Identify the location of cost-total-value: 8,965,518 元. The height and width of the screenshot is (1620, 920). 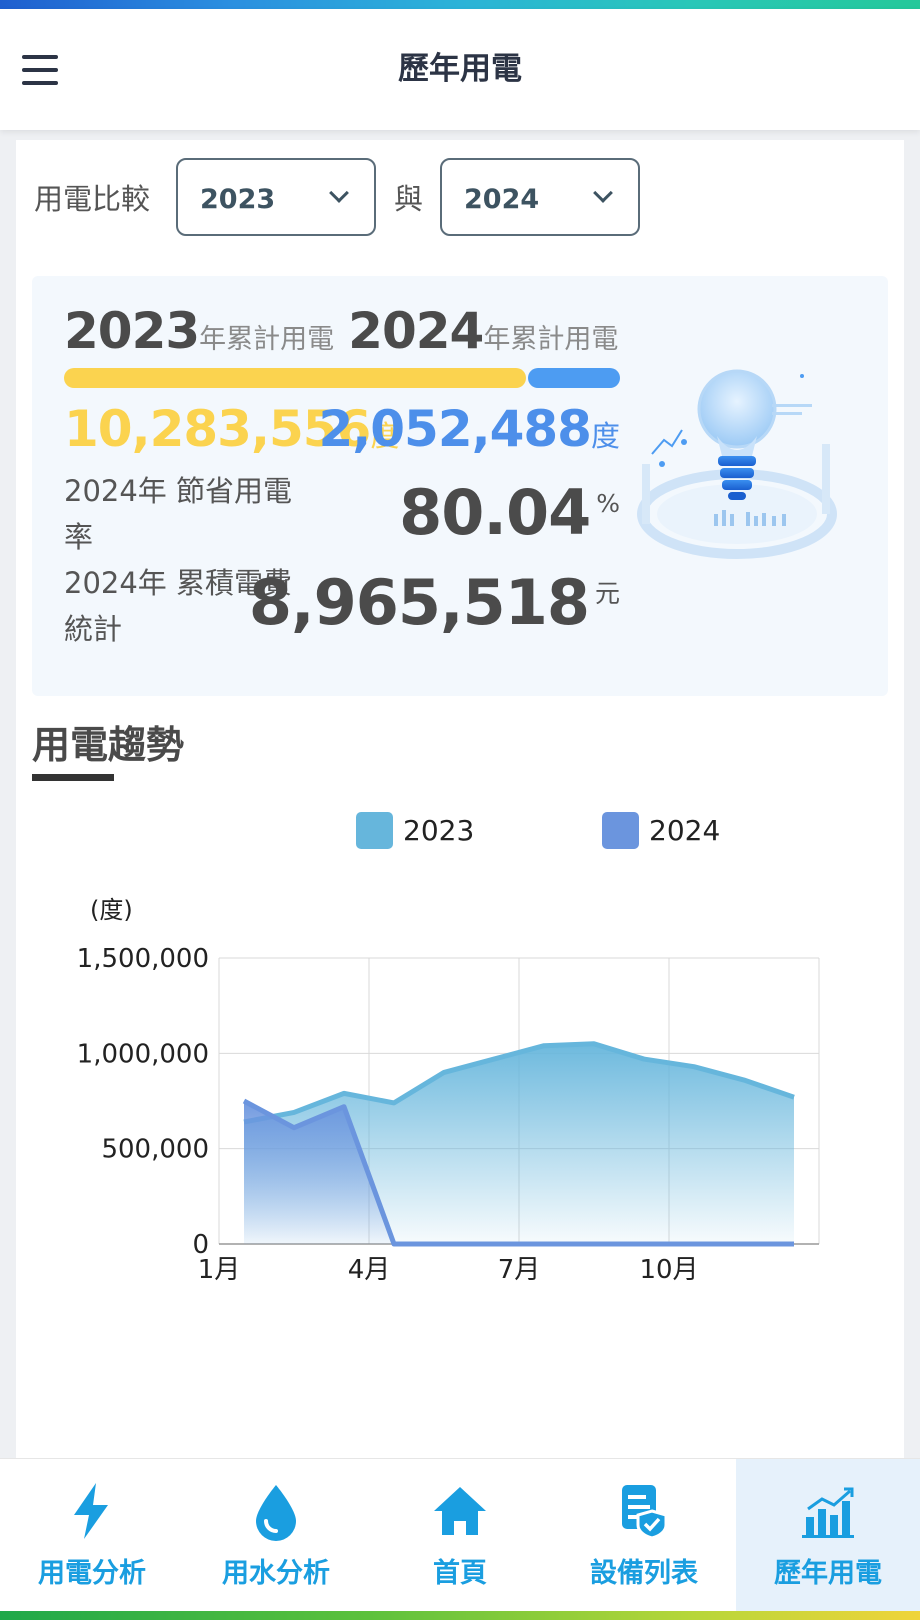
(434, 602).